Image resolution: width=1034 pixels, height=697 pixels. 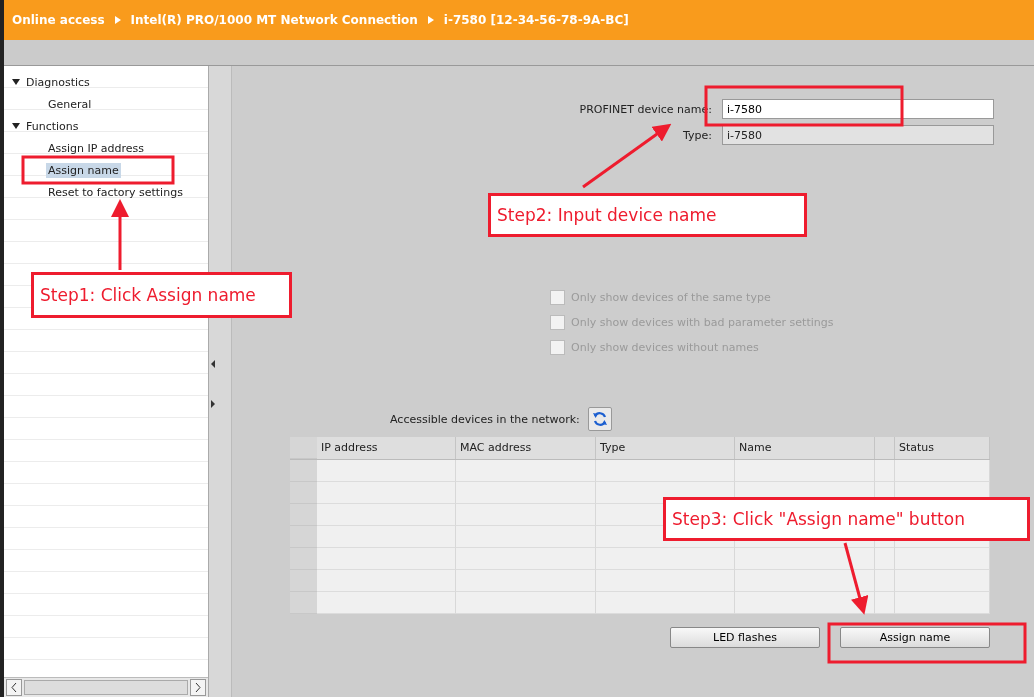 I want to click on accessible-devices-label: Accessible devices in the network:, so click(x=485, y=419).